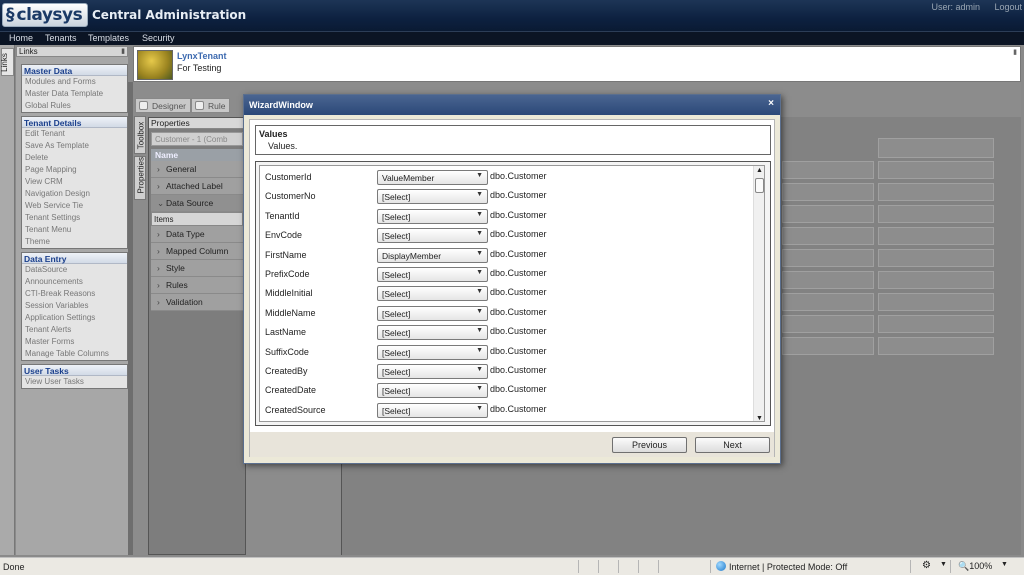 The width and height of the screenshot is (1024, 575). Describe the element at coordinates (74, 242) in the screenshot. I see `link-theme: Theme` at that location.